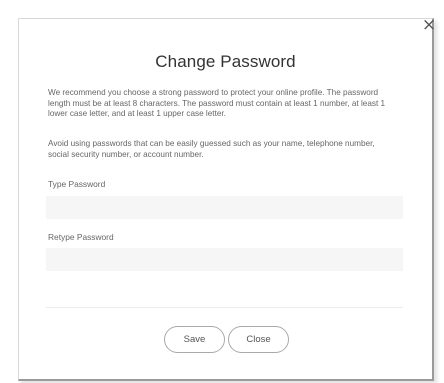 Image resolution: width=444 pixels, height=383 pixels. I want to click on save-button: Save, so click(194, 339).